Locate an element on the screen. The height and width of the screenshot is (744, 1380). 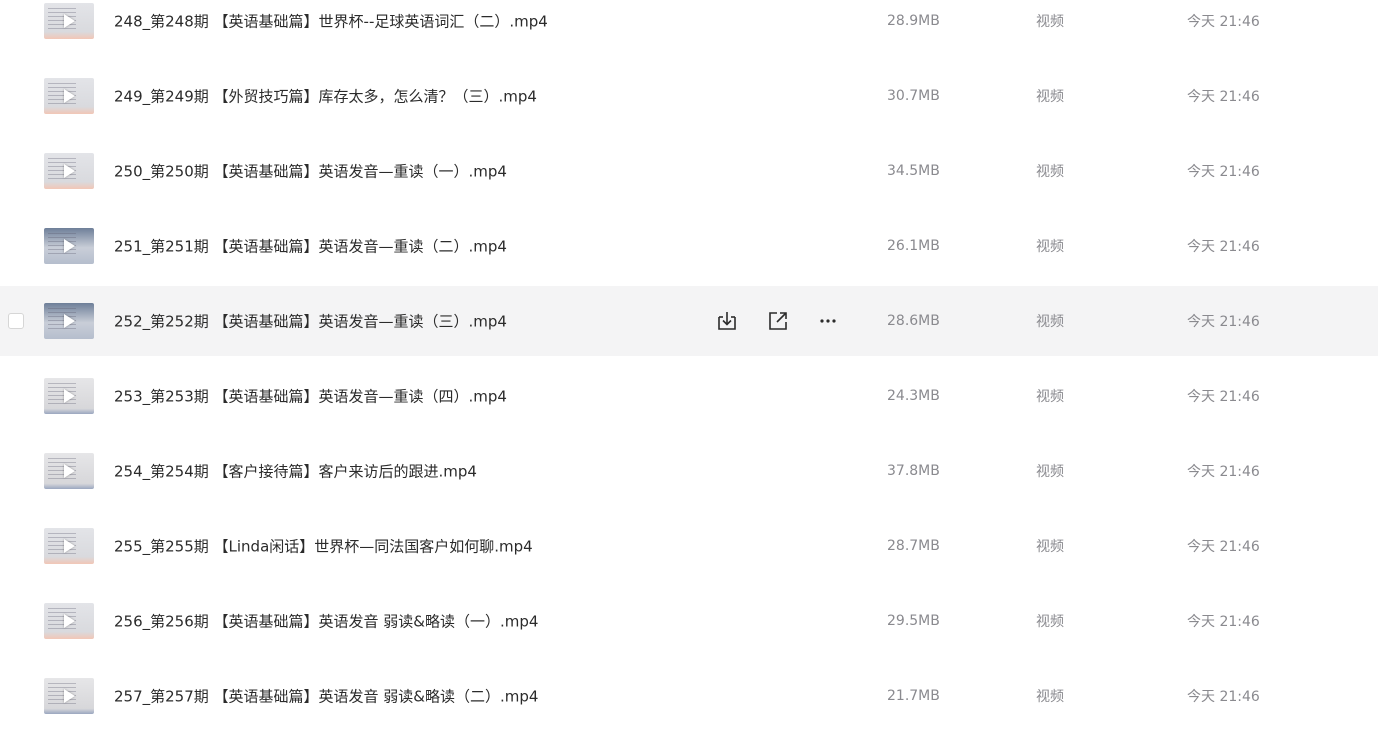
file-size: 26.1MB is located at coordinates (913, 246).